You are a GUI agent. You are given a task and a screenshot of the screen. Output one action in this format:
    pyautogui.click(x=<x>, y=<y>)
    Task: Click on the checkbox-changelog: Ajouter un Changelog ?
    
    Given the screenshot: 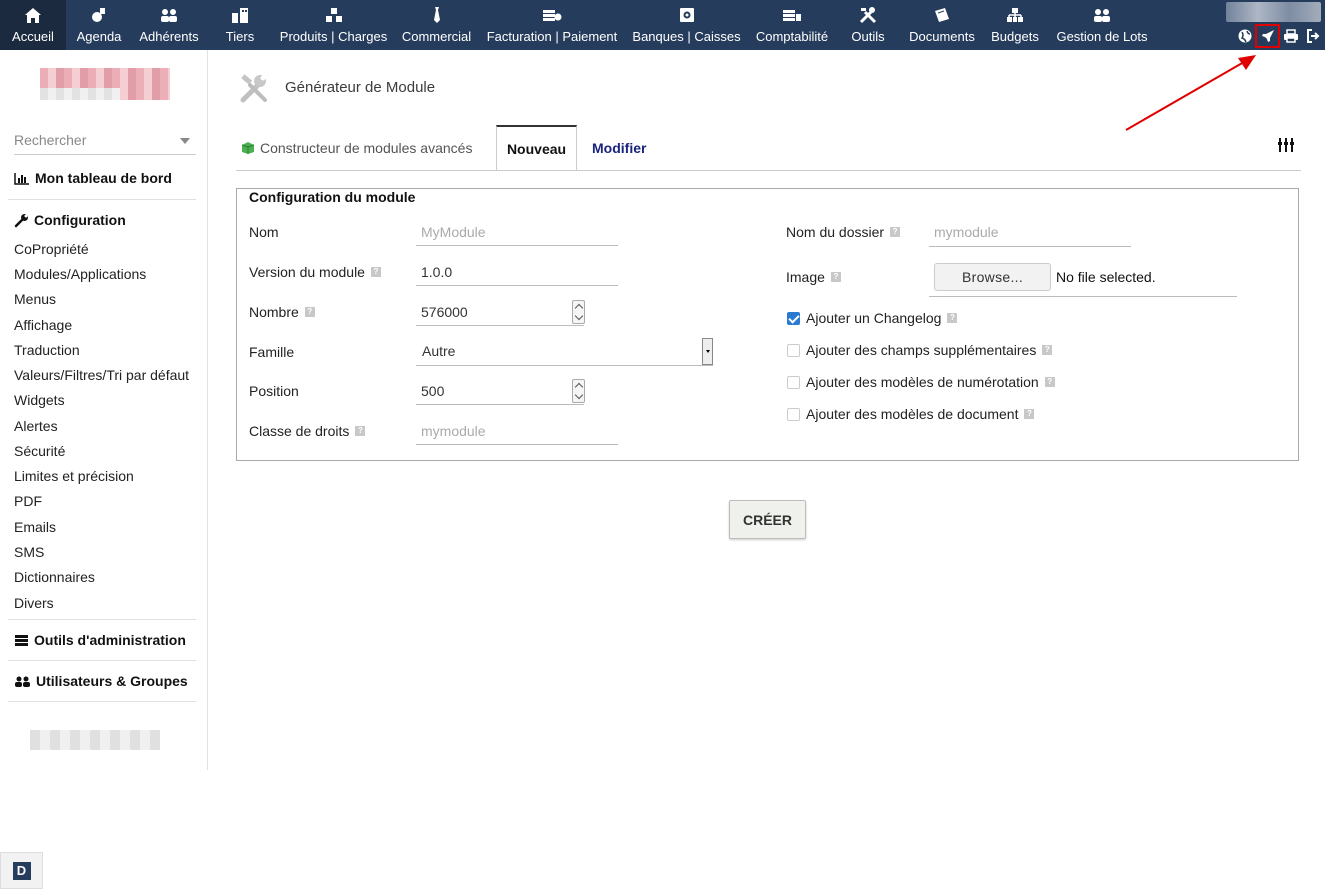 What is the action you would take?
    pyautogui.click(x=872, y=318)
    